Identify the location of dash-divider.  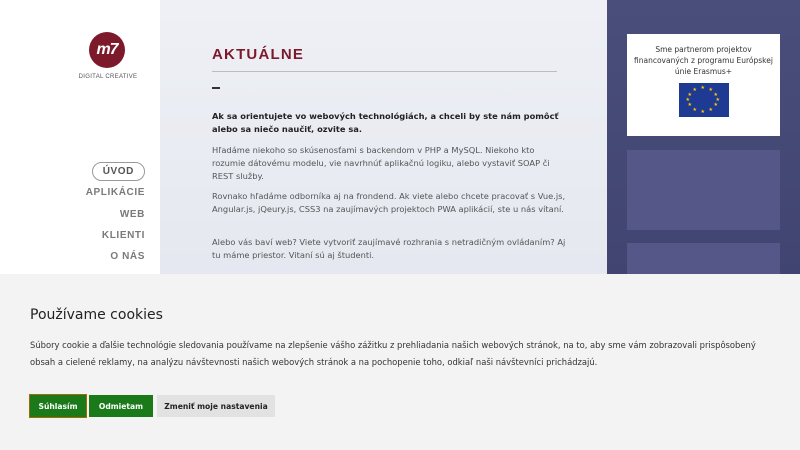
(216, 88).